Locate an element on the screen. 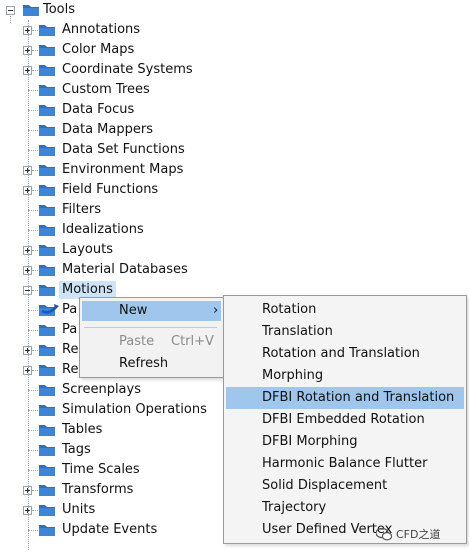  tree-row: Coordinate Systems is located at coordinates (234, 70).